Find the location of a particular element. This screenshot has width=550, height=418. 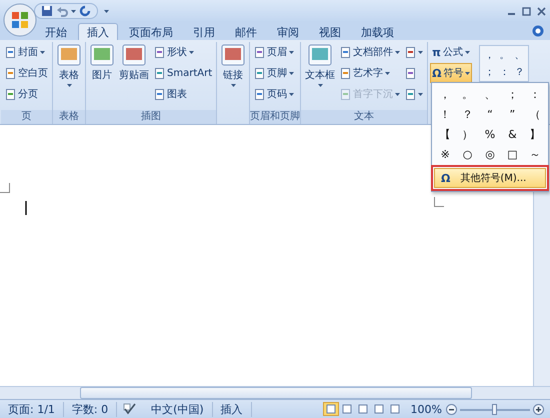

view-button is located at coordinates (330, 409).